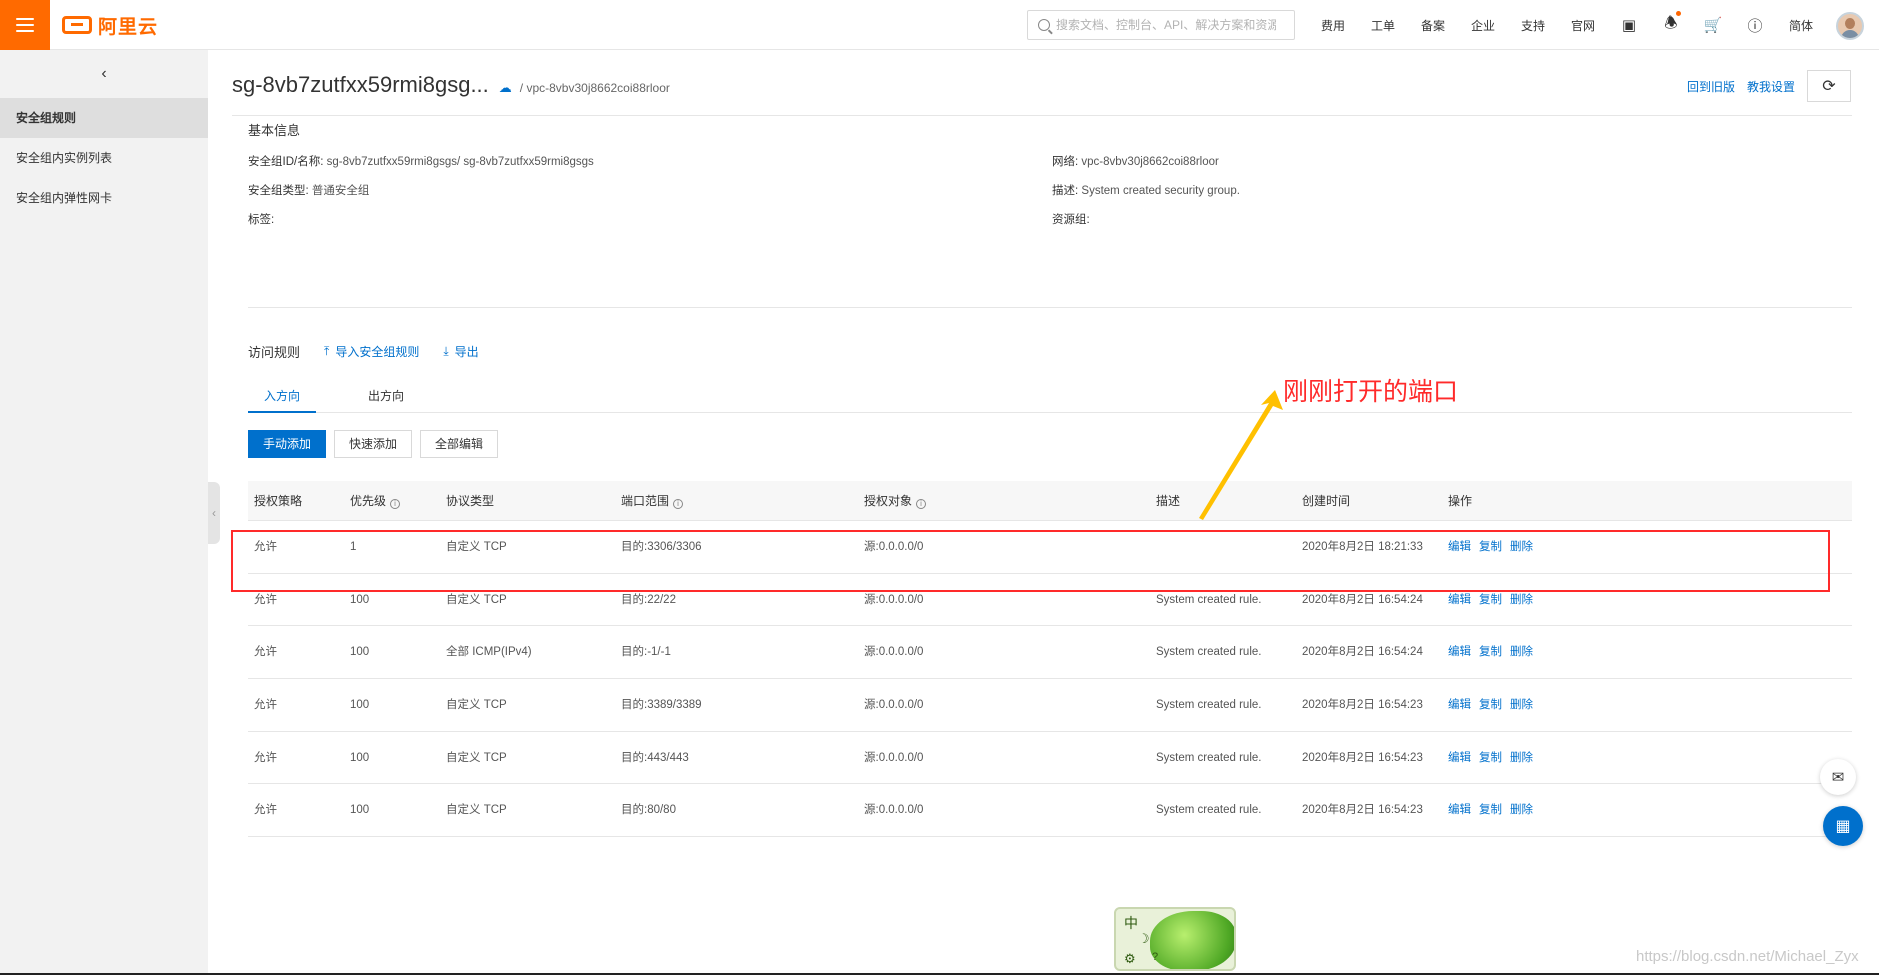 The height and width of the screenshot is (975, 1879). Describe the element at coordinates (1131, 923) in the screenshot. I see `ime-mode-char: 中` at that location.